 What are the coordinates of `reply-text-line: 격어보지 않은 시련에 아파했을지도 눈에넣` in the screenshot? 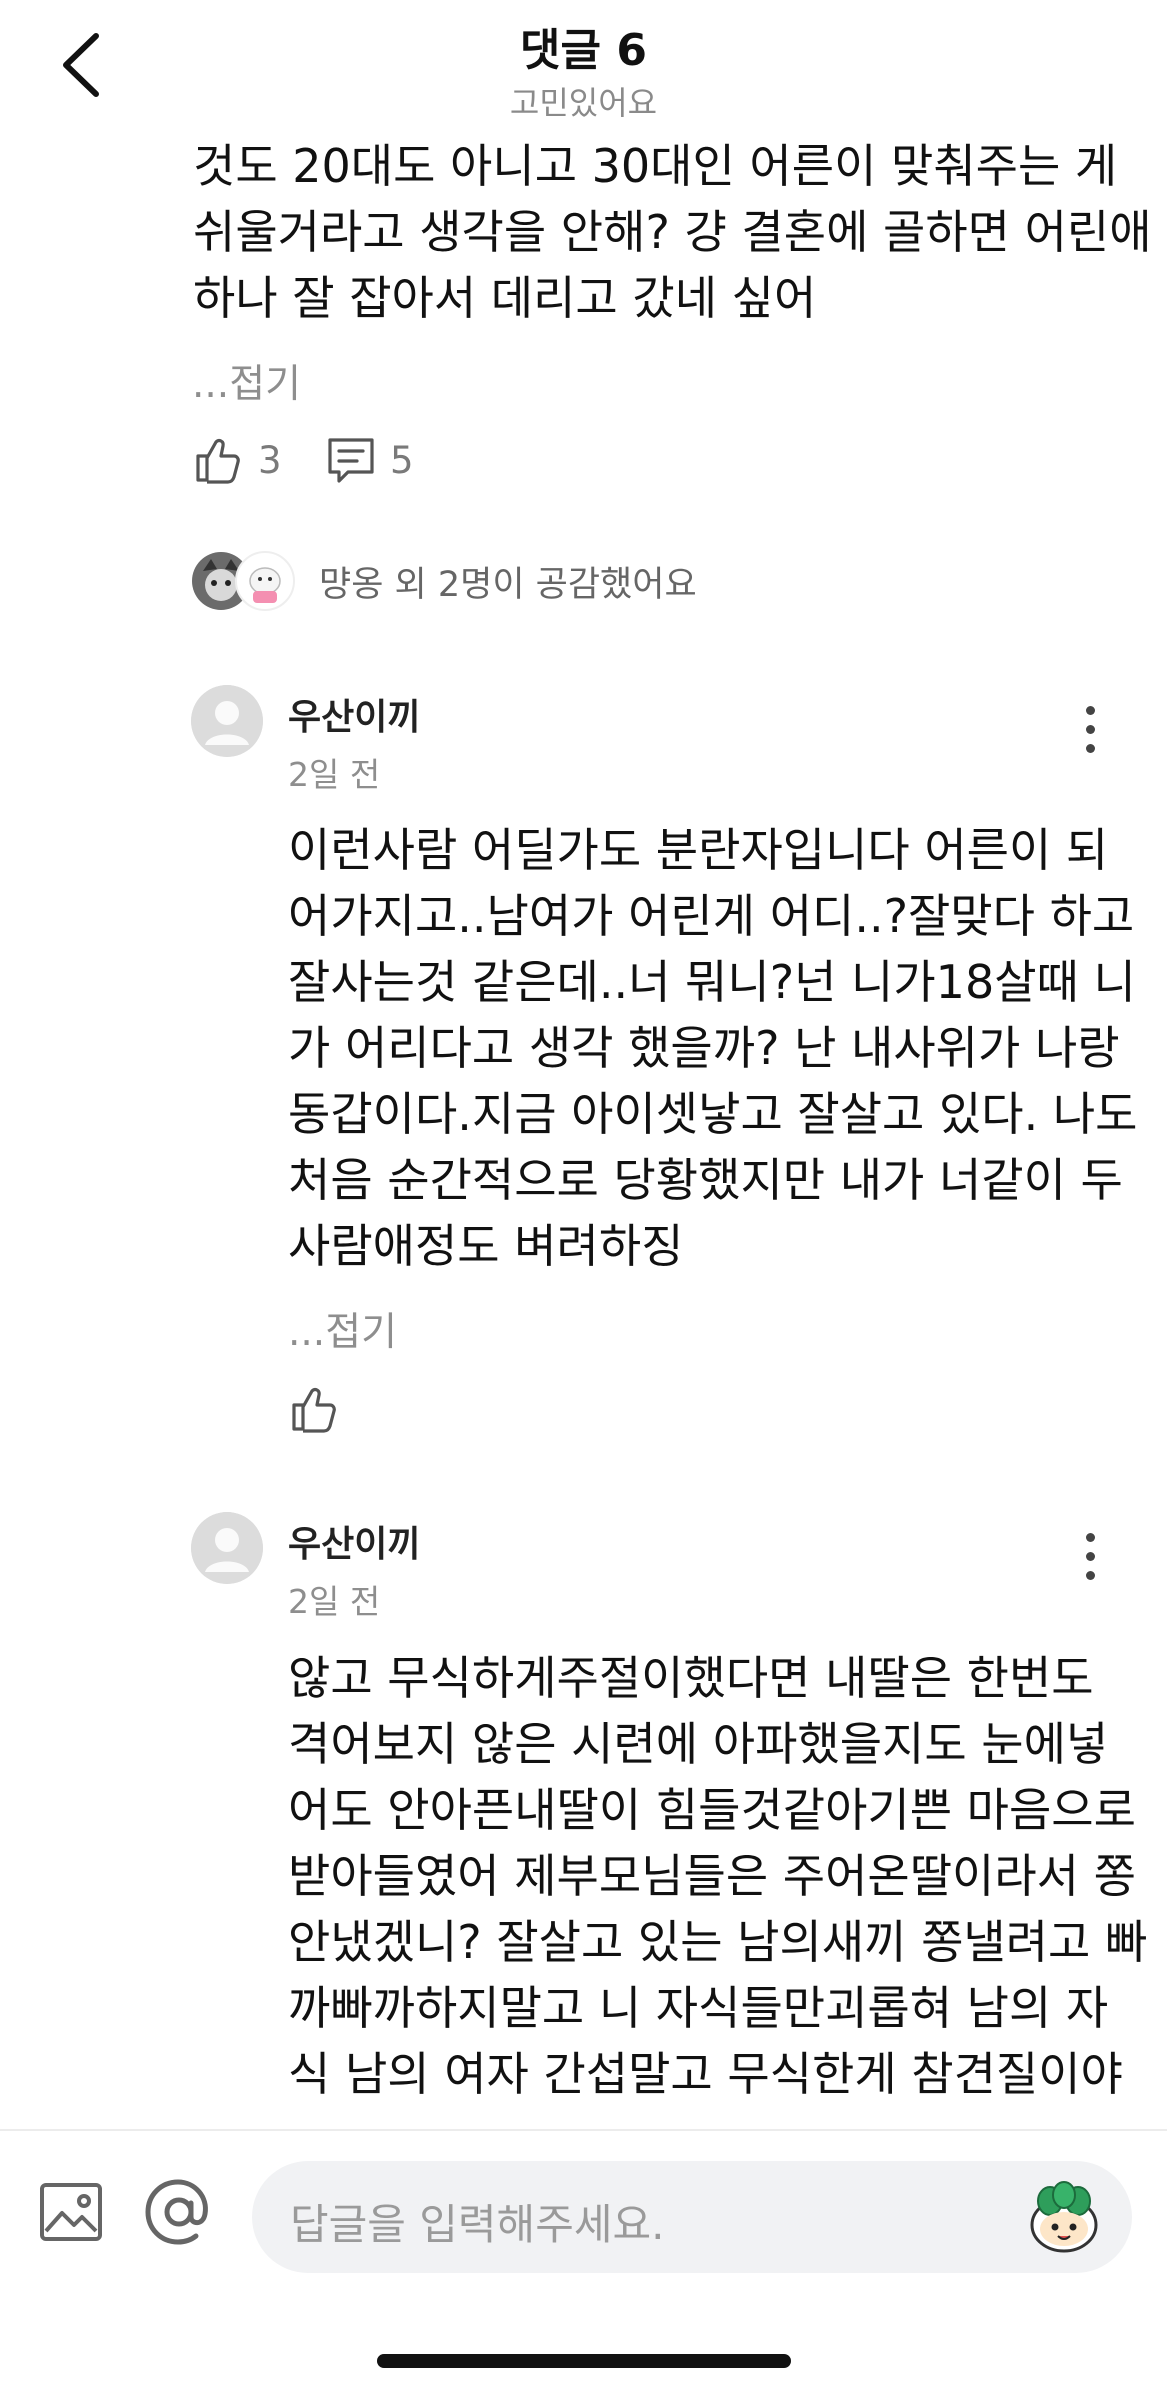 It's located at (698, 1744).